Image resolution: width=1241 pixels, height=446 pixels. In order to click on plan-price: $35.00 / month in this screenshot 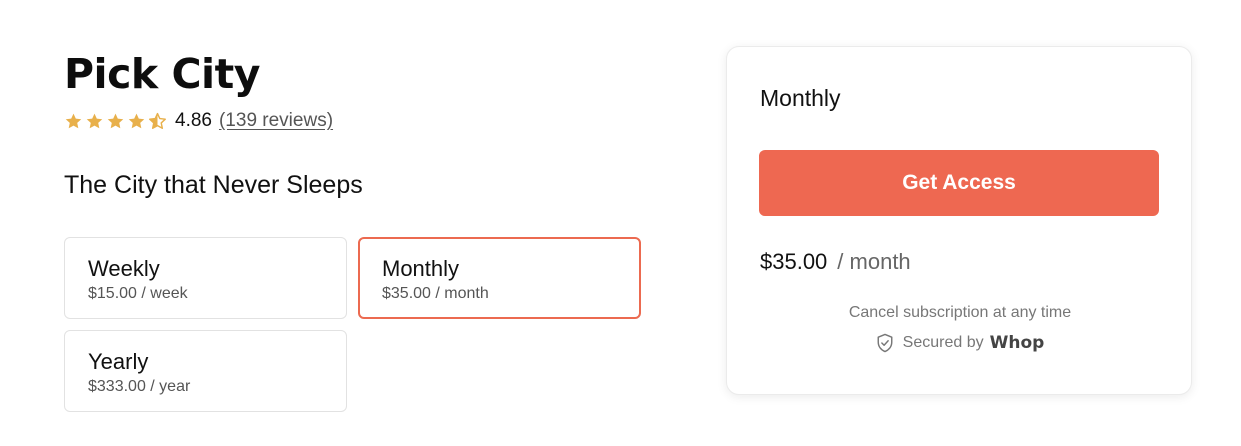, I will do `click(435, 293)`.